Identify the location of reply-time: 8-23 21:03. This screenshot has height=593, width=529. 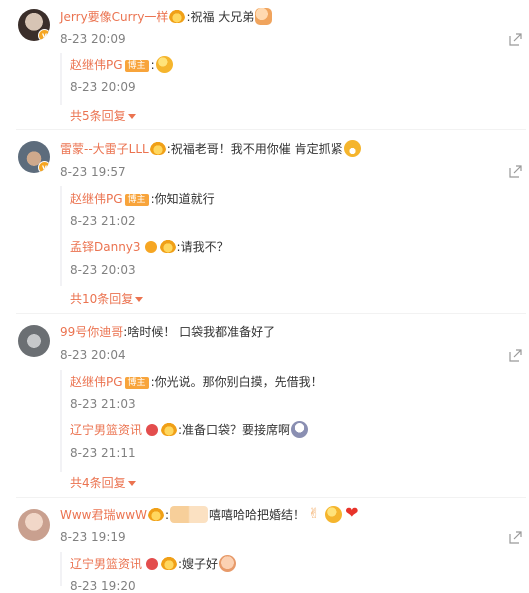
(103, 404).